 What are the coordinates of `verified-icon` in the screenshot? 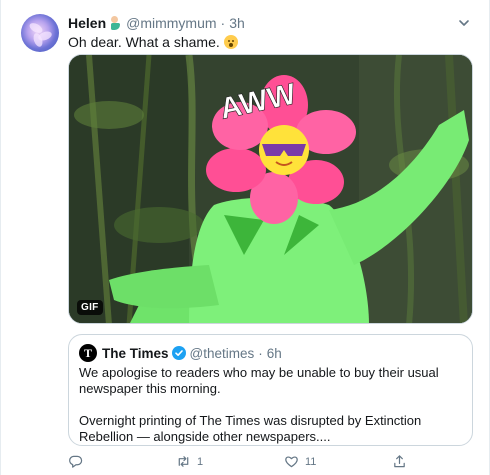 It's located at (178, 353).